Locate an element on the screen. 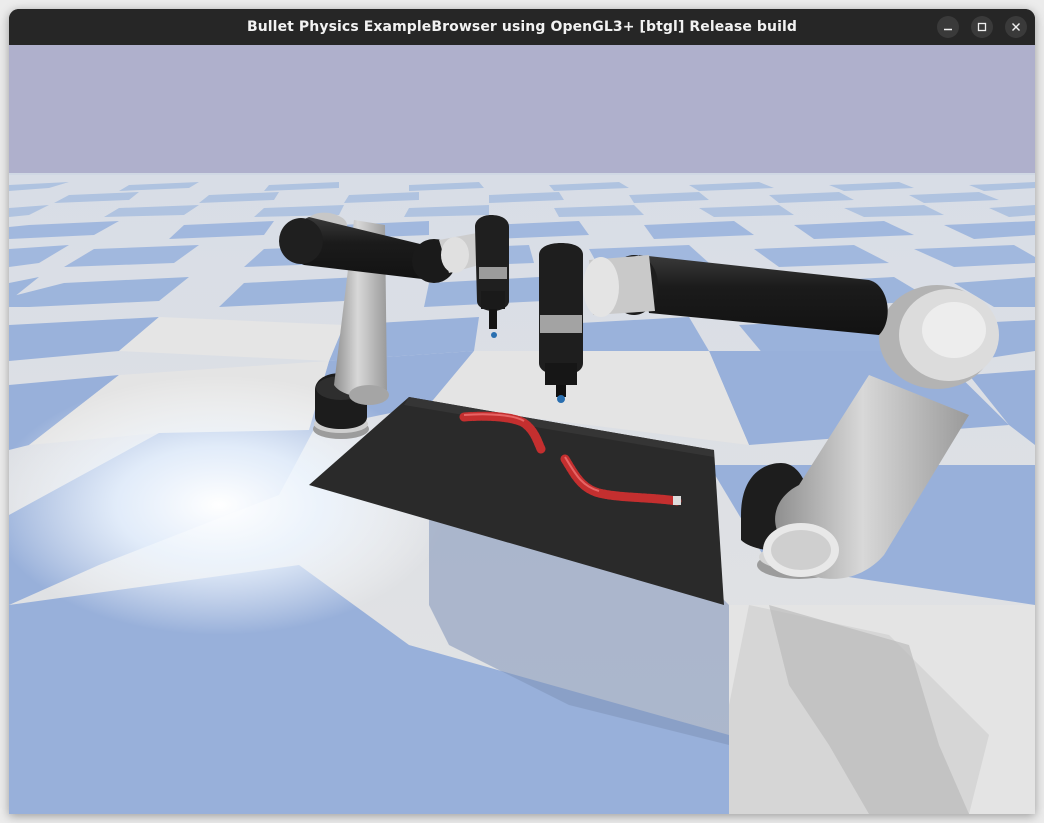  maximize-button is located at coordinates (982, 27).